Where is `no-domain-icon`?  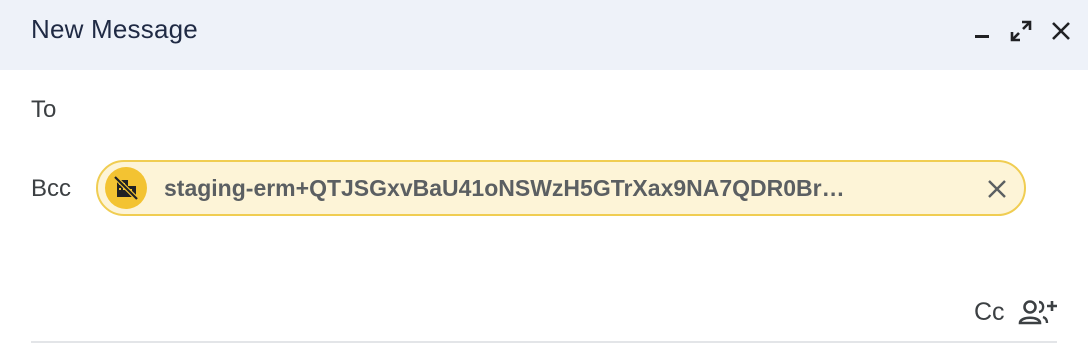
no-domain-icon is located at coordinates (126, 188).